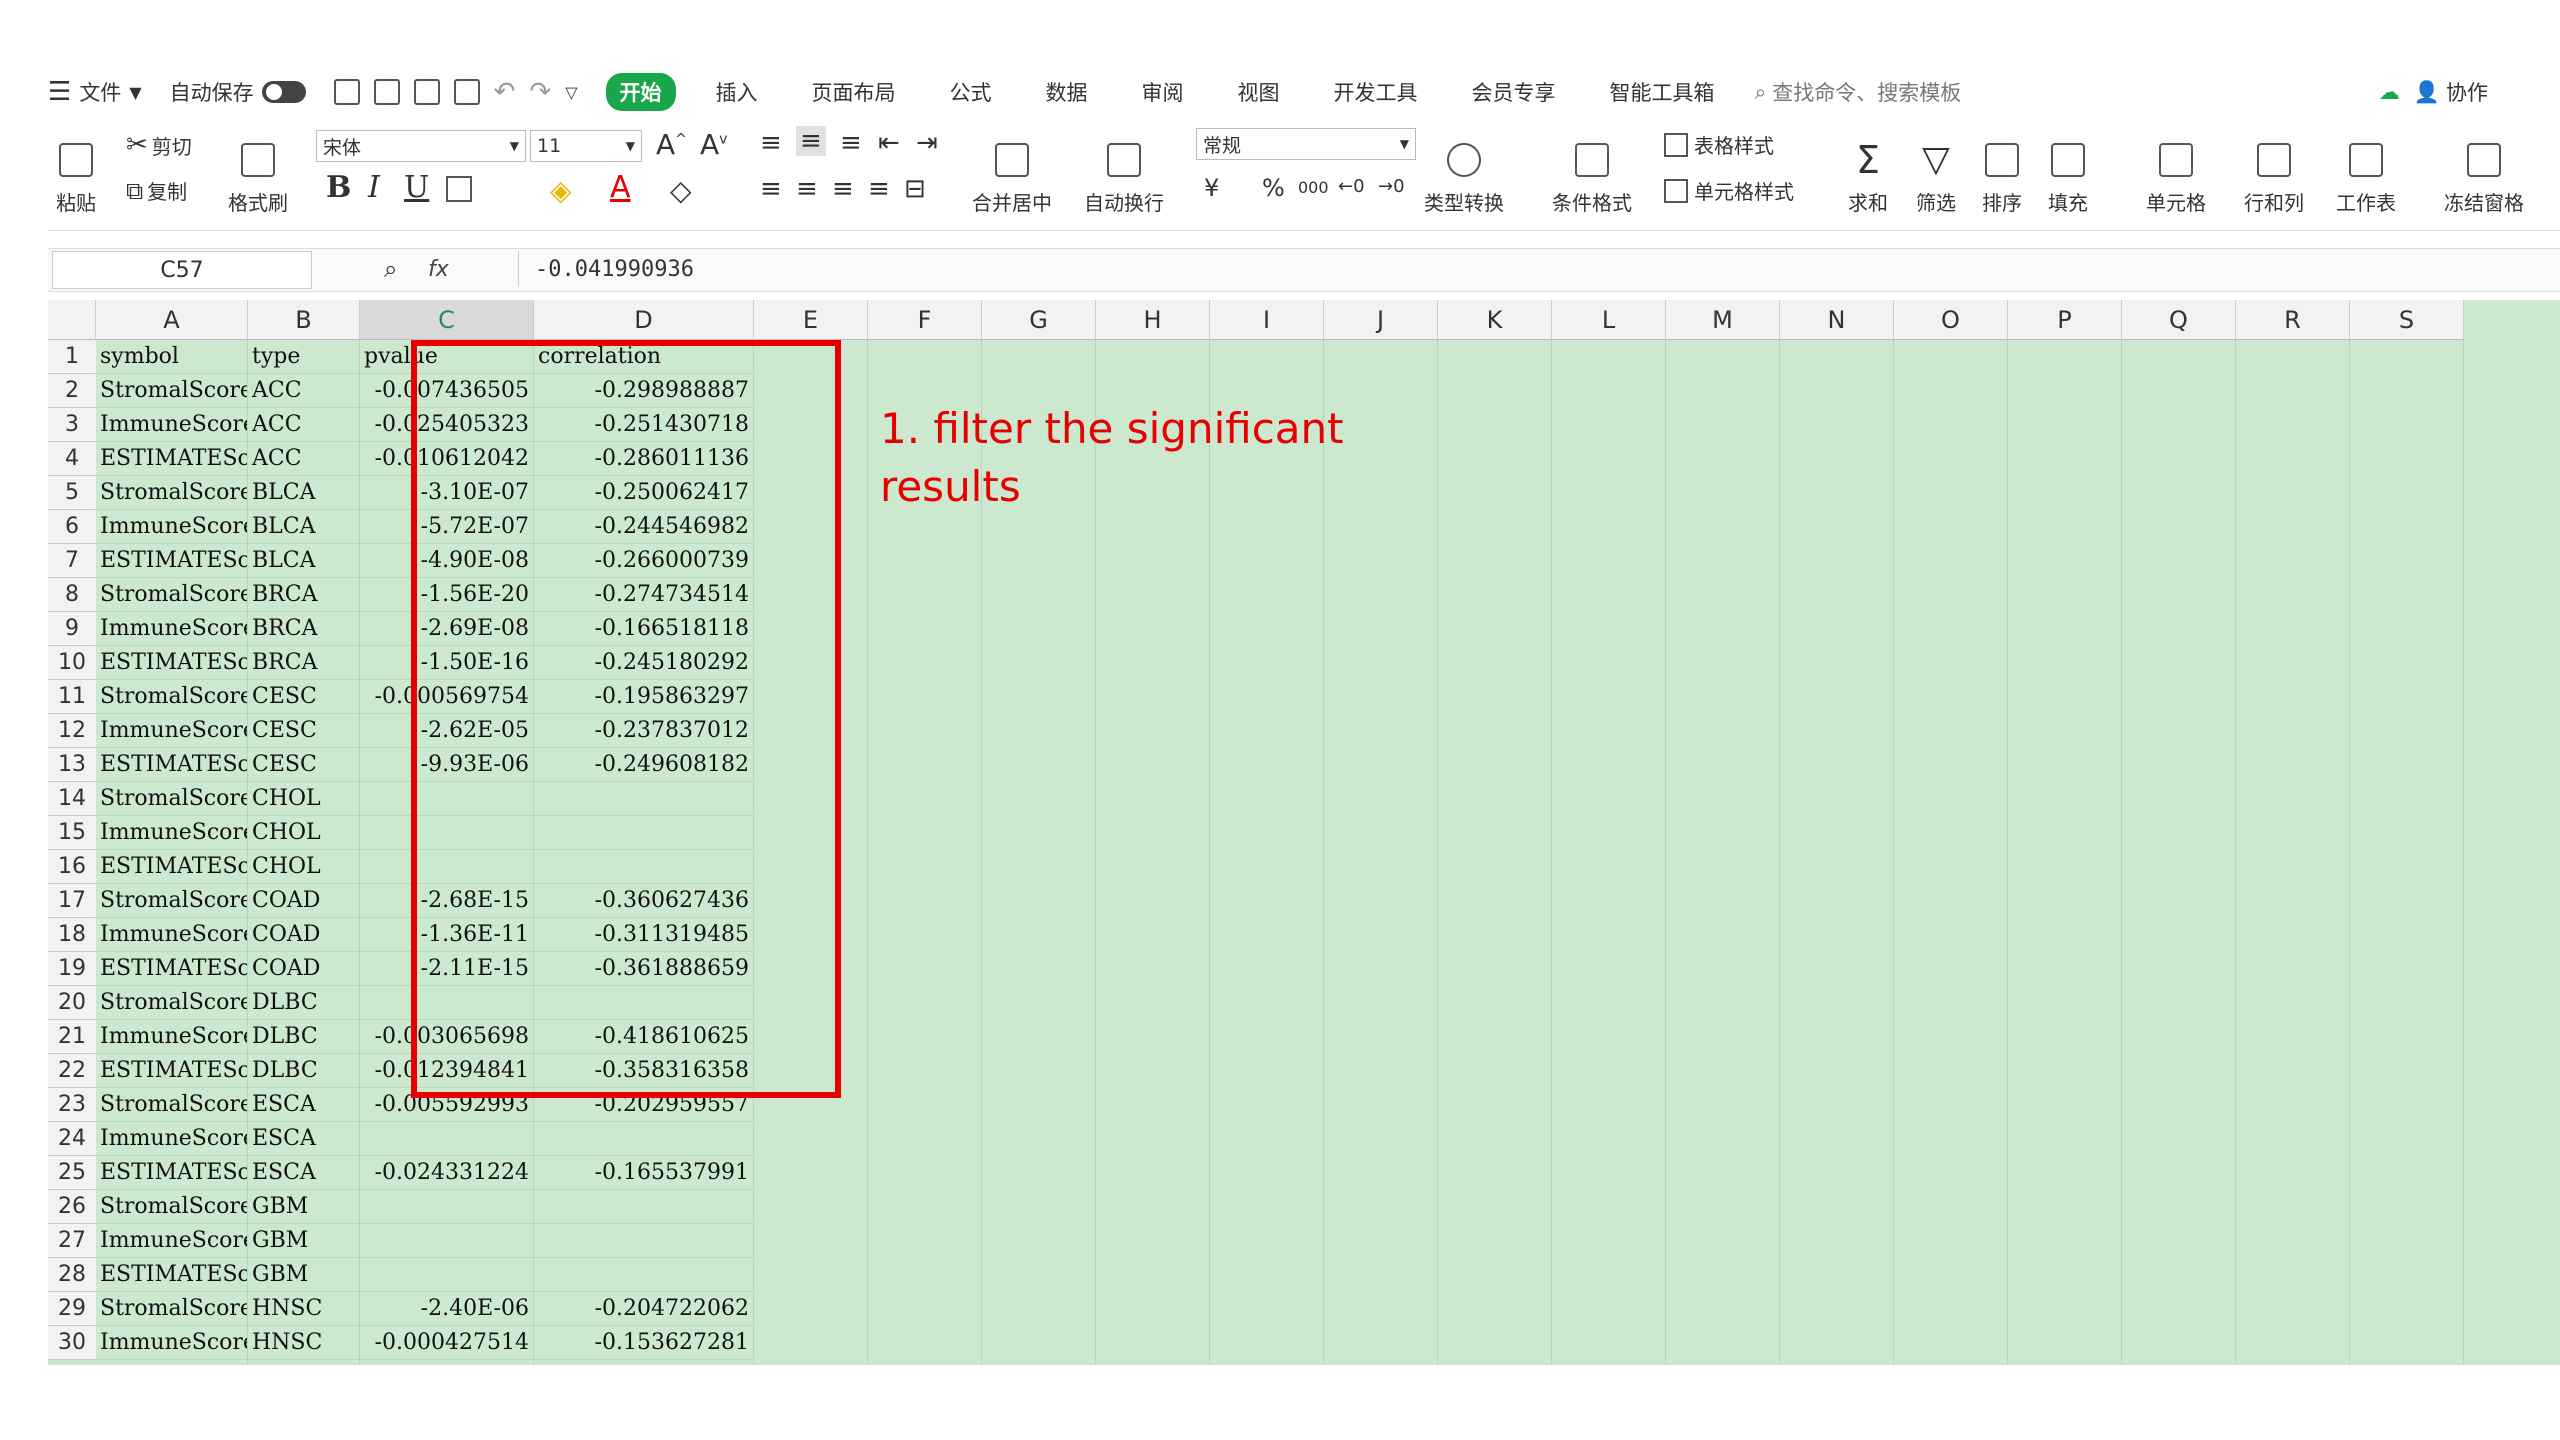 Image resolution: width=2560 pixels, height=1440 pixels. I want to click on column-header-g: G, so click(1039, 320).